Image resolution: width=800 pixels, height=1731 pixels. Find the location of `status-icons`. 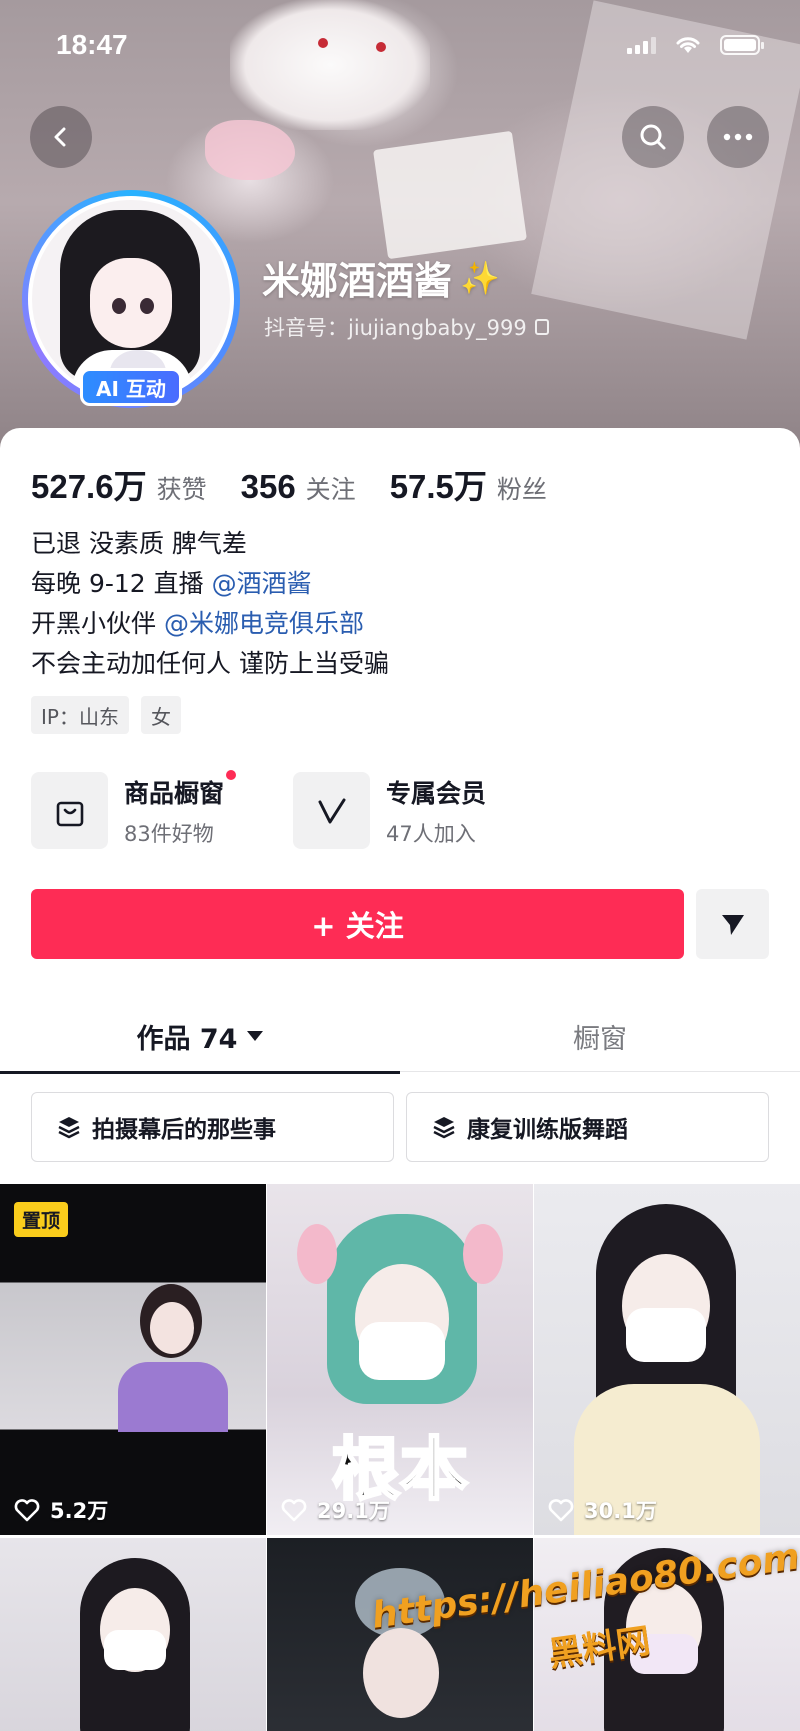

status-icons is located at coordinates (695, 45).